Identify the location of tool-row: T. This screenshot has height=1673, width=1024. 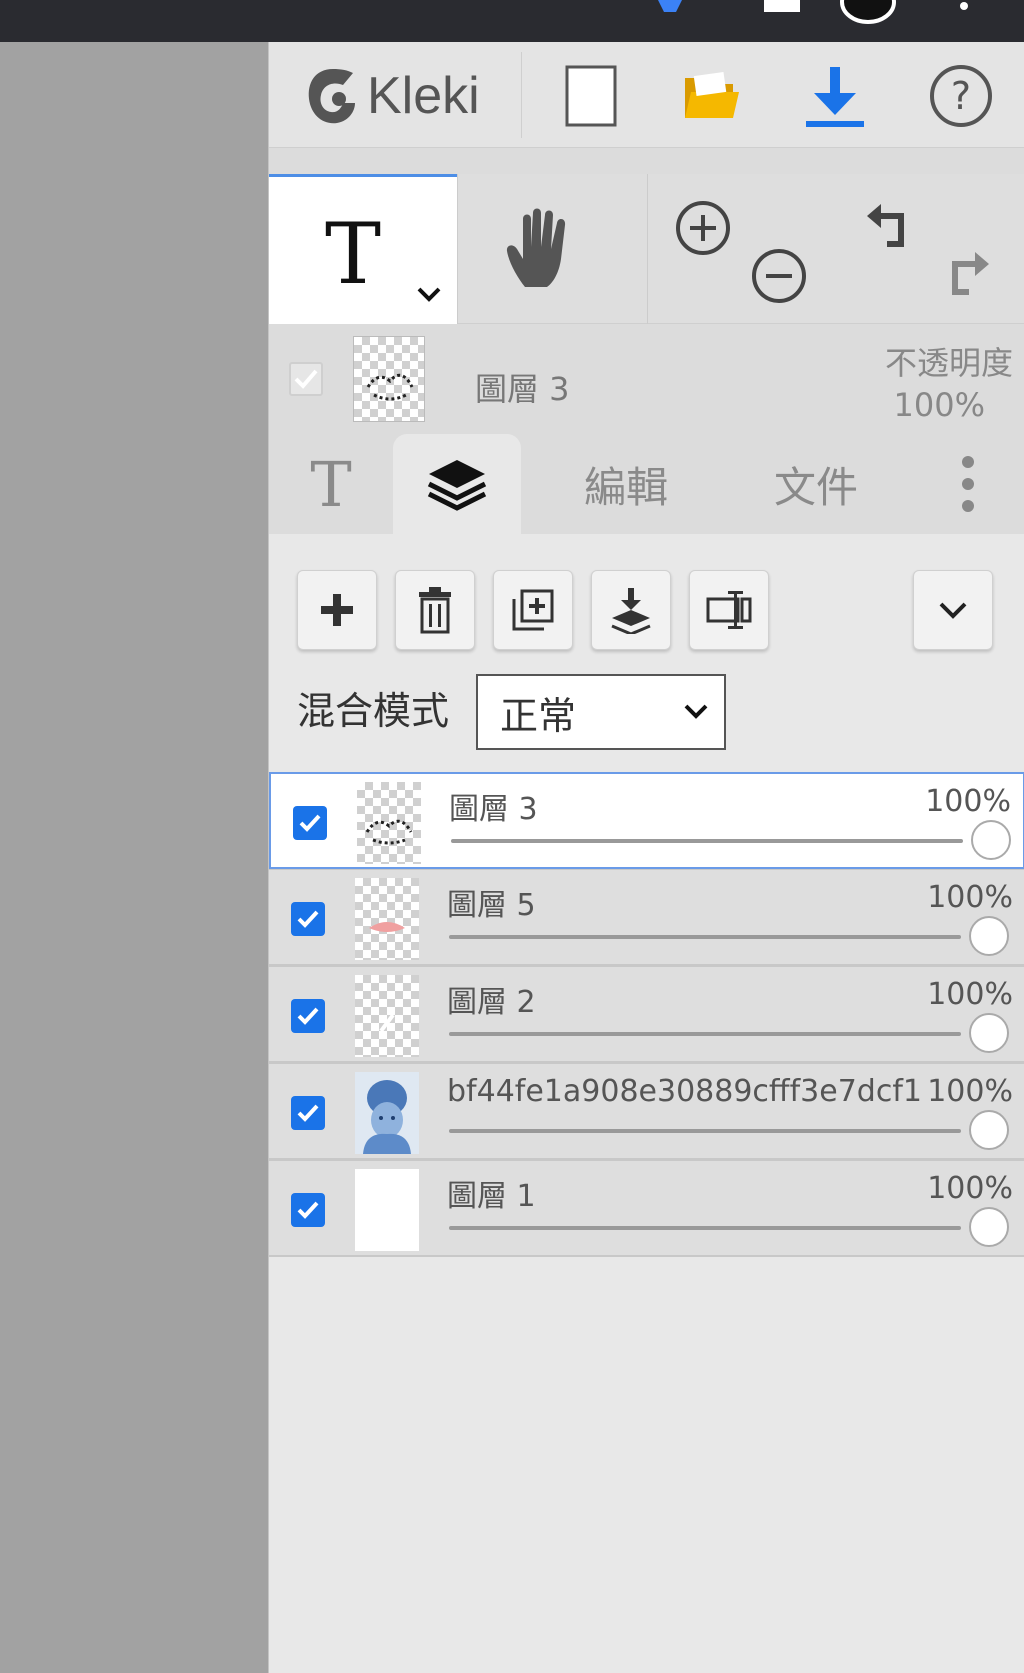
(646, 249).